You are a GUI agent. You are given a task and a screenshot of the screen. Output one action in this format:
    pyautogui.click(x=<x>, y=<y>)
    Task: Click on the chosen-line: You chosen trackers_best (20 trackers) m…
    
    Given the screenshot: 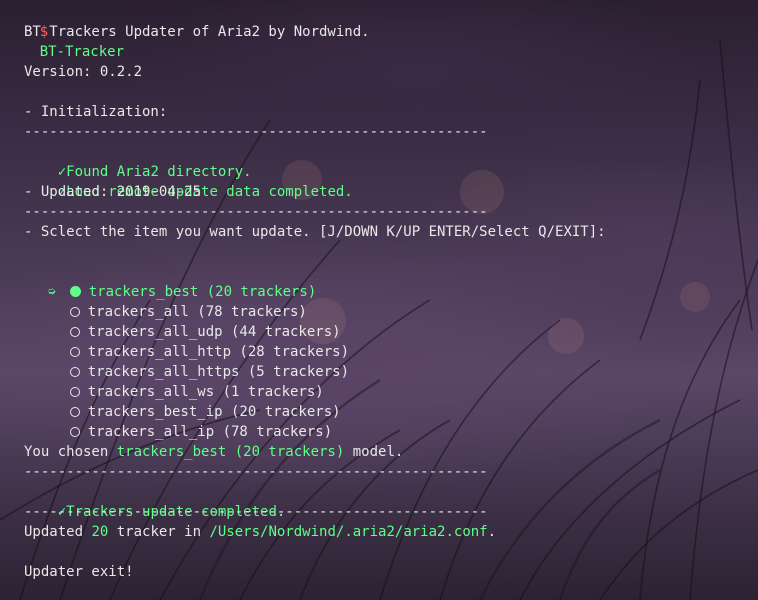 What is the action you would take?
    pyautogui.click(x=204, y=452)
    